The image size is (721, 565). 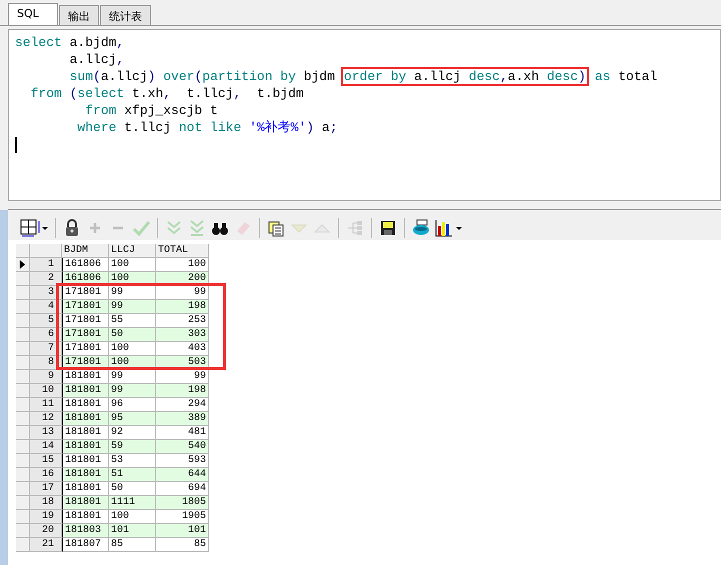 What do you see at coordinates (46, 503) in the screenshot?
I see `row-number: 18` at bounding box center [46, 503].